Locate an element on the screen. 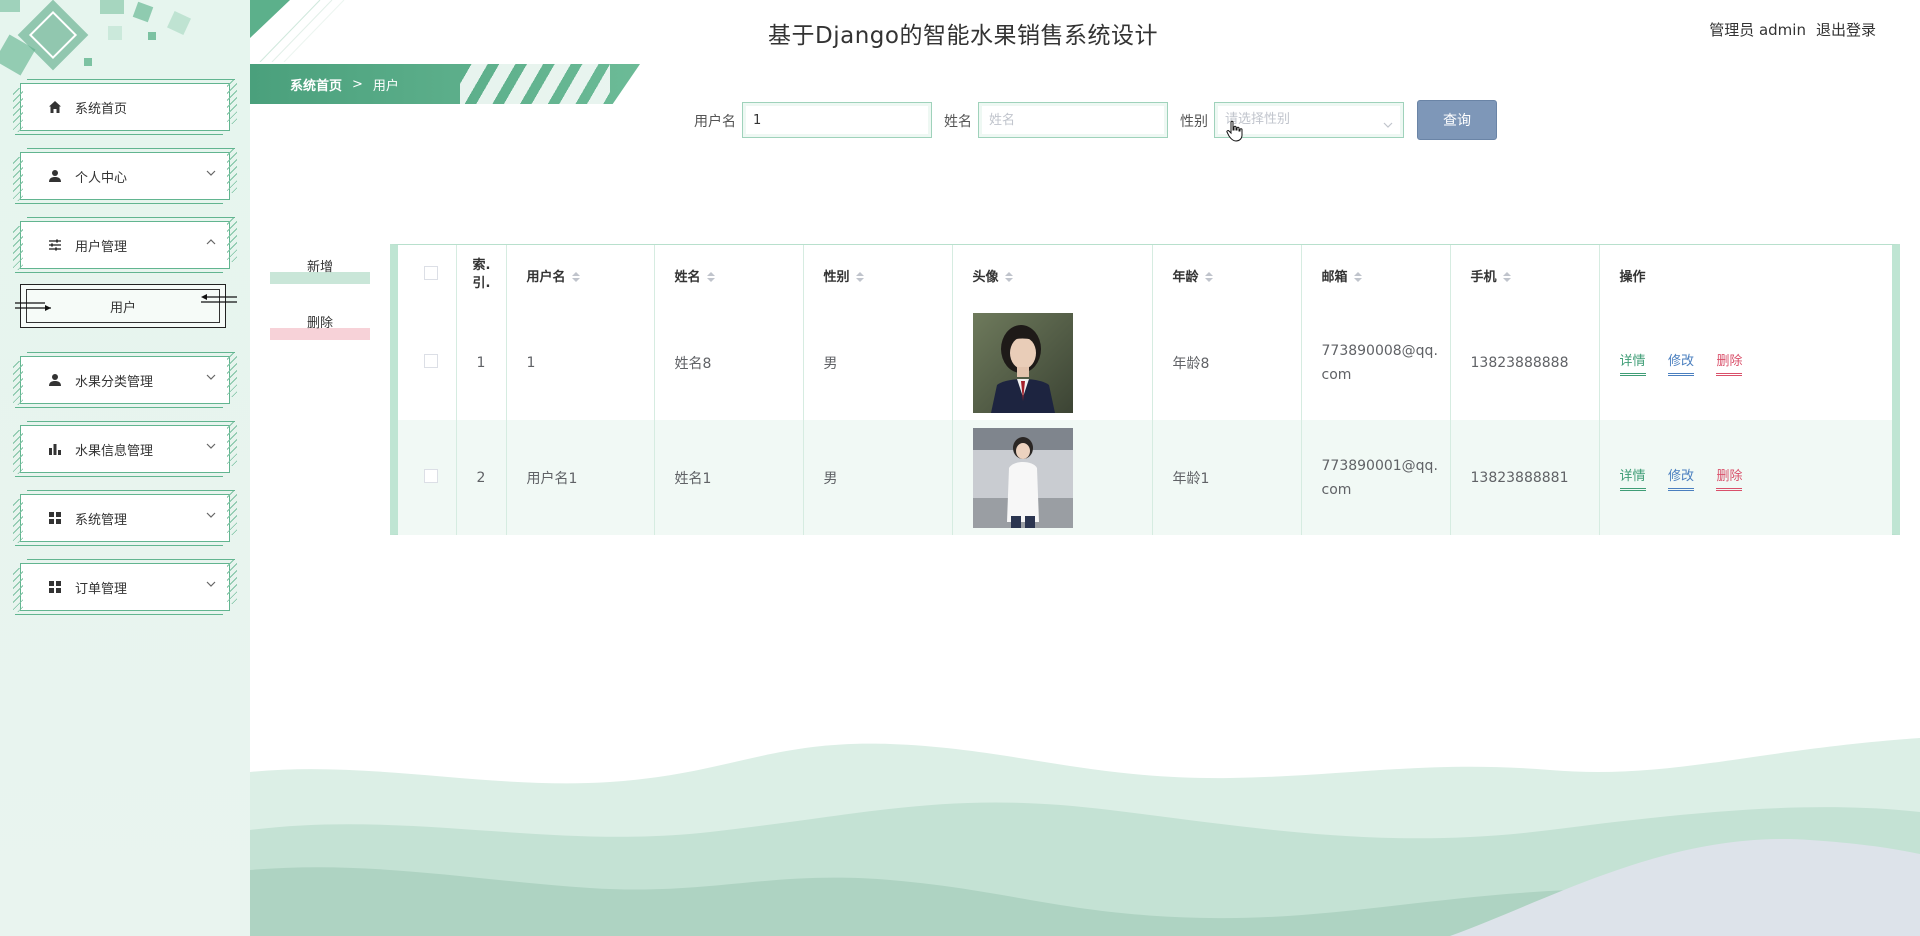 The image size is (1920, 936). table-header-row: 索. 引. 用户名 姓名 性别 头像 年龄 邮箱 手机 操作 is located at coordinates (1145, 275).